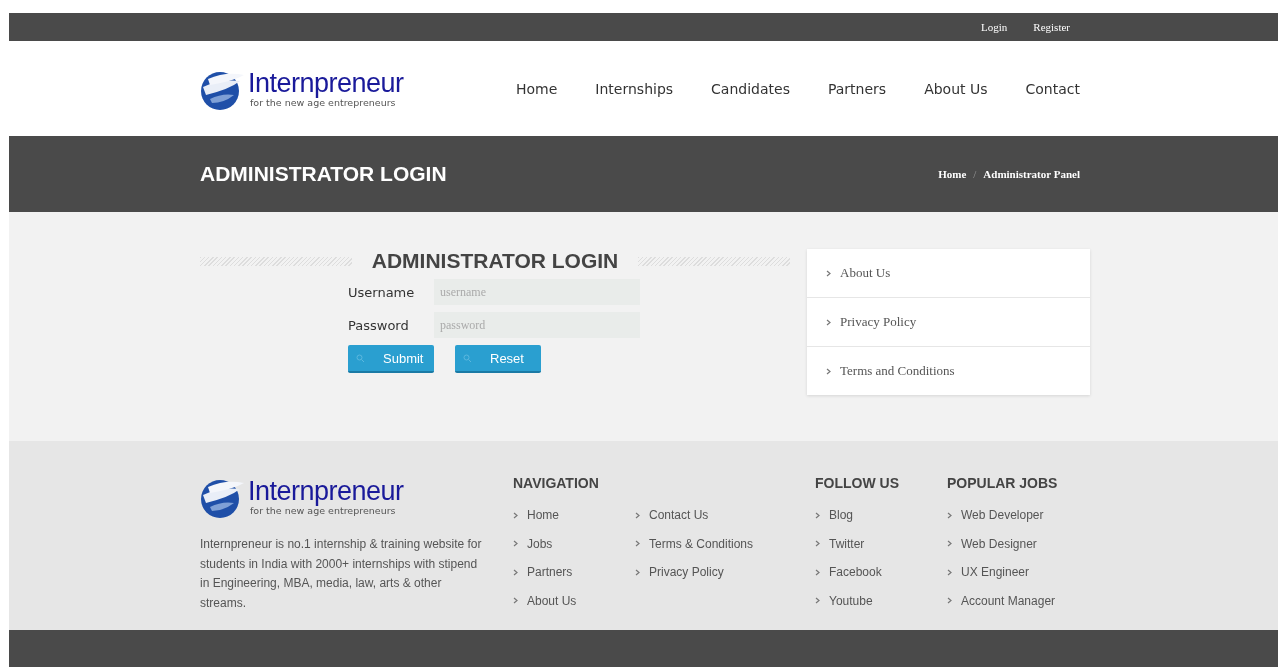 The height and width of the screenshot is (667, 1278). What do you see at coordinates (574, 572) in the screenshot?
I see `footer-link: Partners` at bounding box center [574, 572].